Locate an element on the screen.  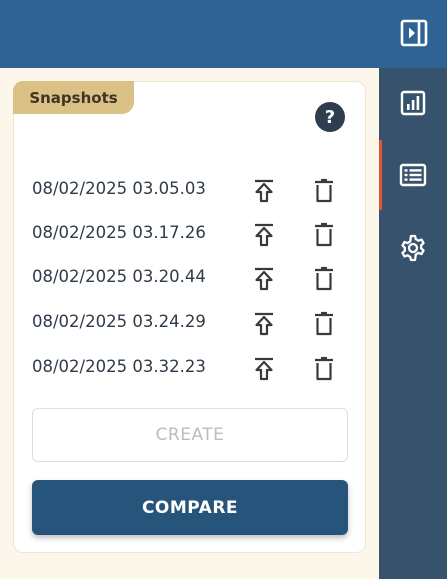
collapse-panel-button is located at coordinates (414, 33).